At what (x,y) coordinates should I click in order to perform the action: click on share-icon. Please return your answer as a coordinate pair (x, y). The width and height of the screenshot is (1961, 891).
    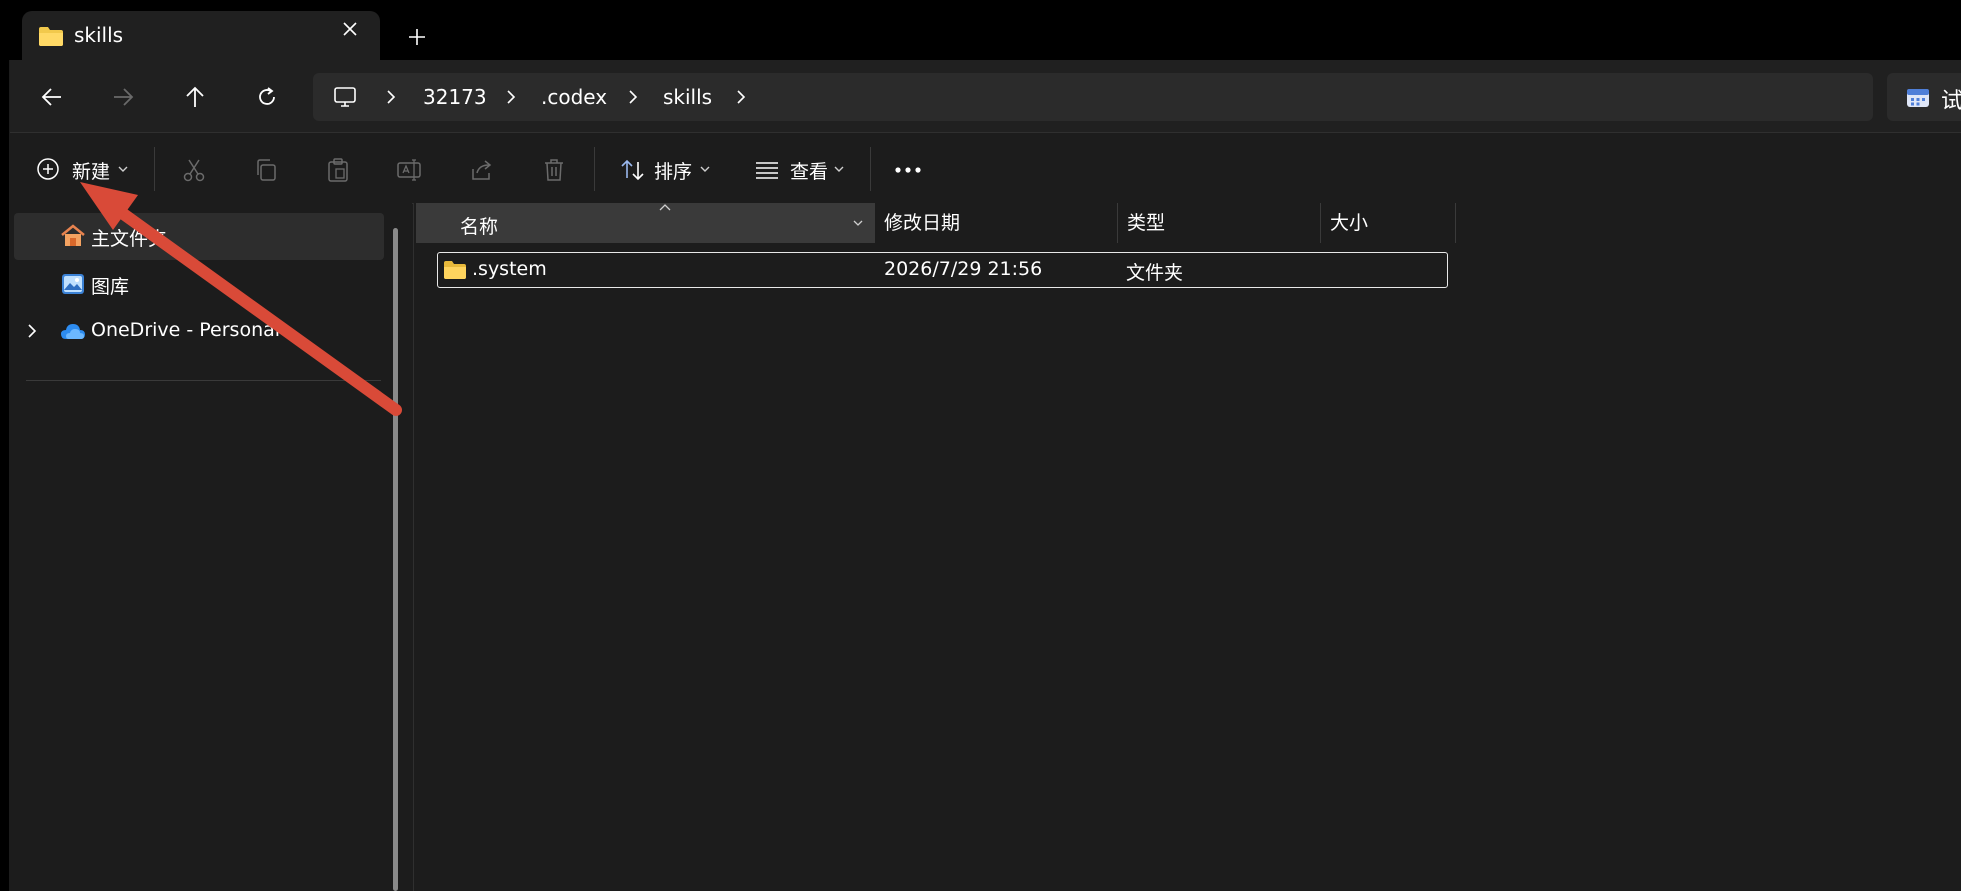
    Looking at the image, I should click on (482, 170).